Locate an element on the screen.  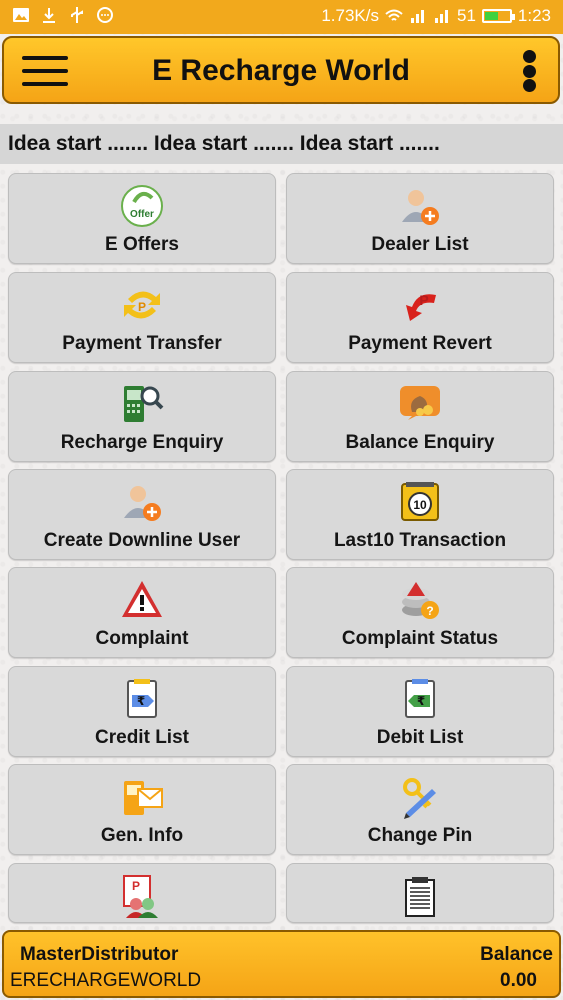
recharge-enquiry-icon is located at coordinates (144, 404).